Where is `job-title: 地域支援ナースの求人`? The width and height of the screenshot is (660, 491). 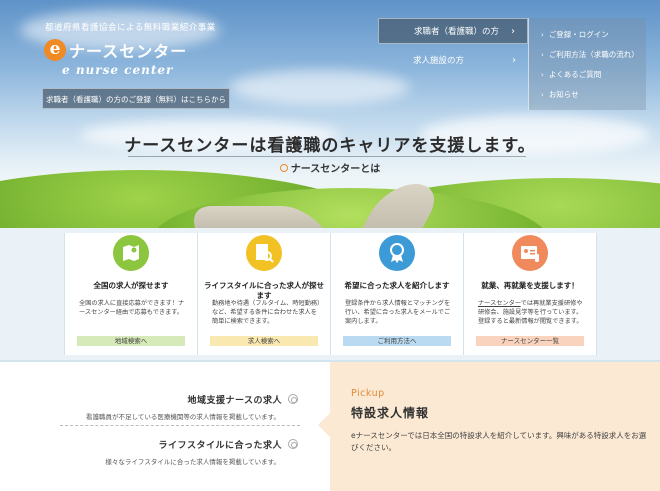
job-title: 地域支援ナースの求人 is located at coordinates (192, 399).